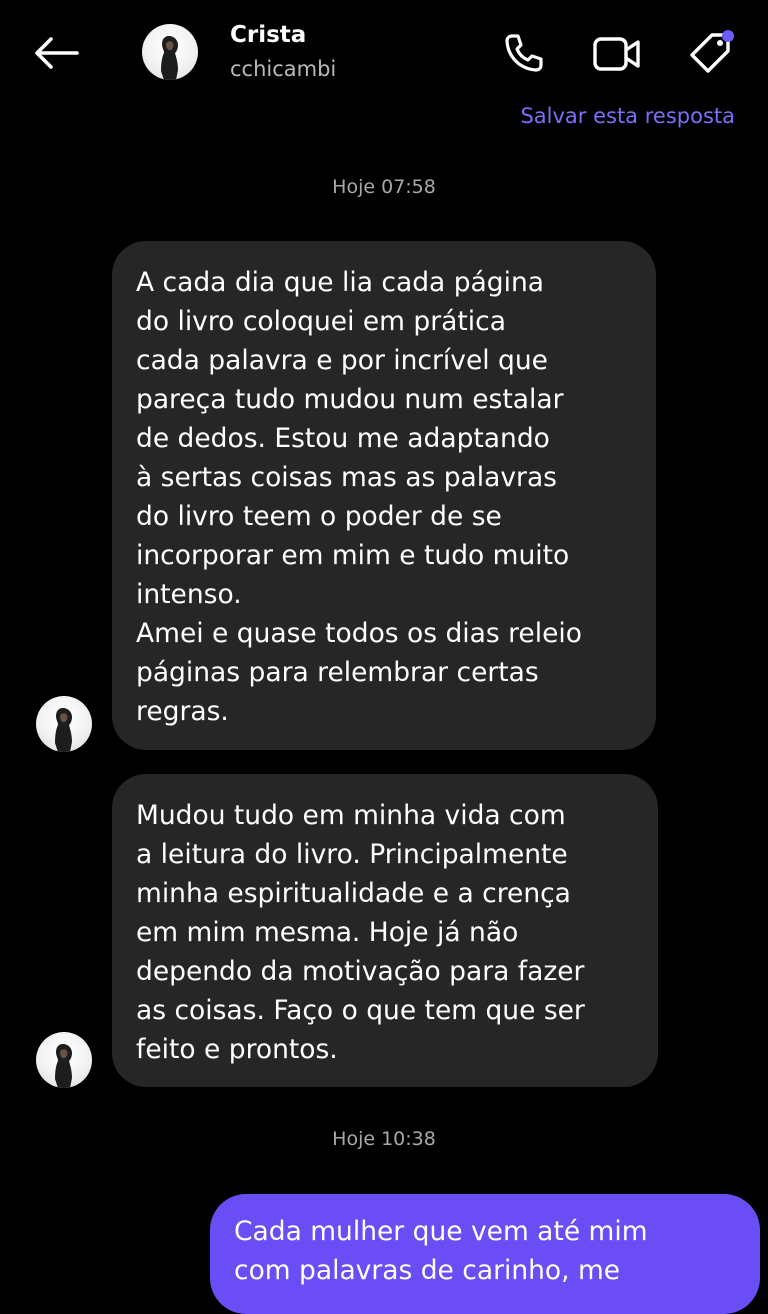  I want to click on back-button, so click(56, 53).